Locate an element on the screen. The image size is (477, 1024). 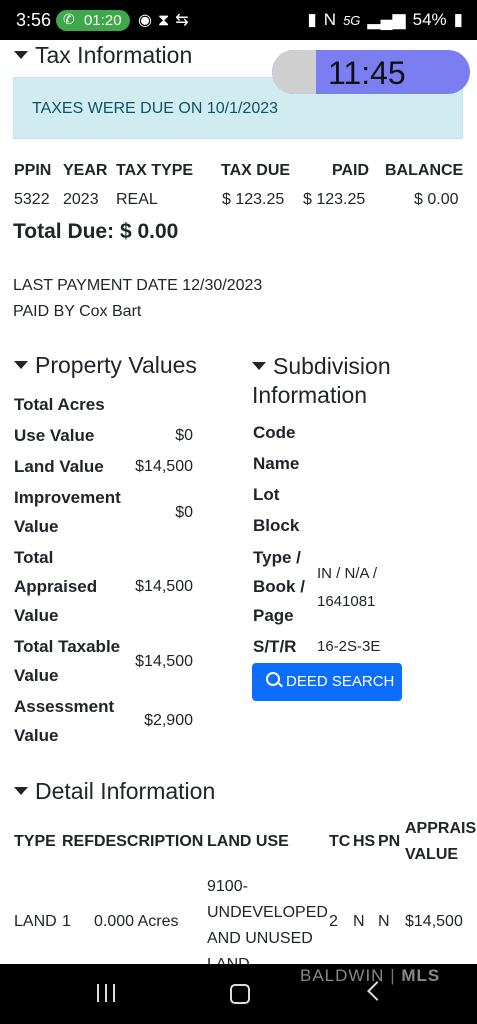
table-cell: 1 is located at coordinates (66, 921).